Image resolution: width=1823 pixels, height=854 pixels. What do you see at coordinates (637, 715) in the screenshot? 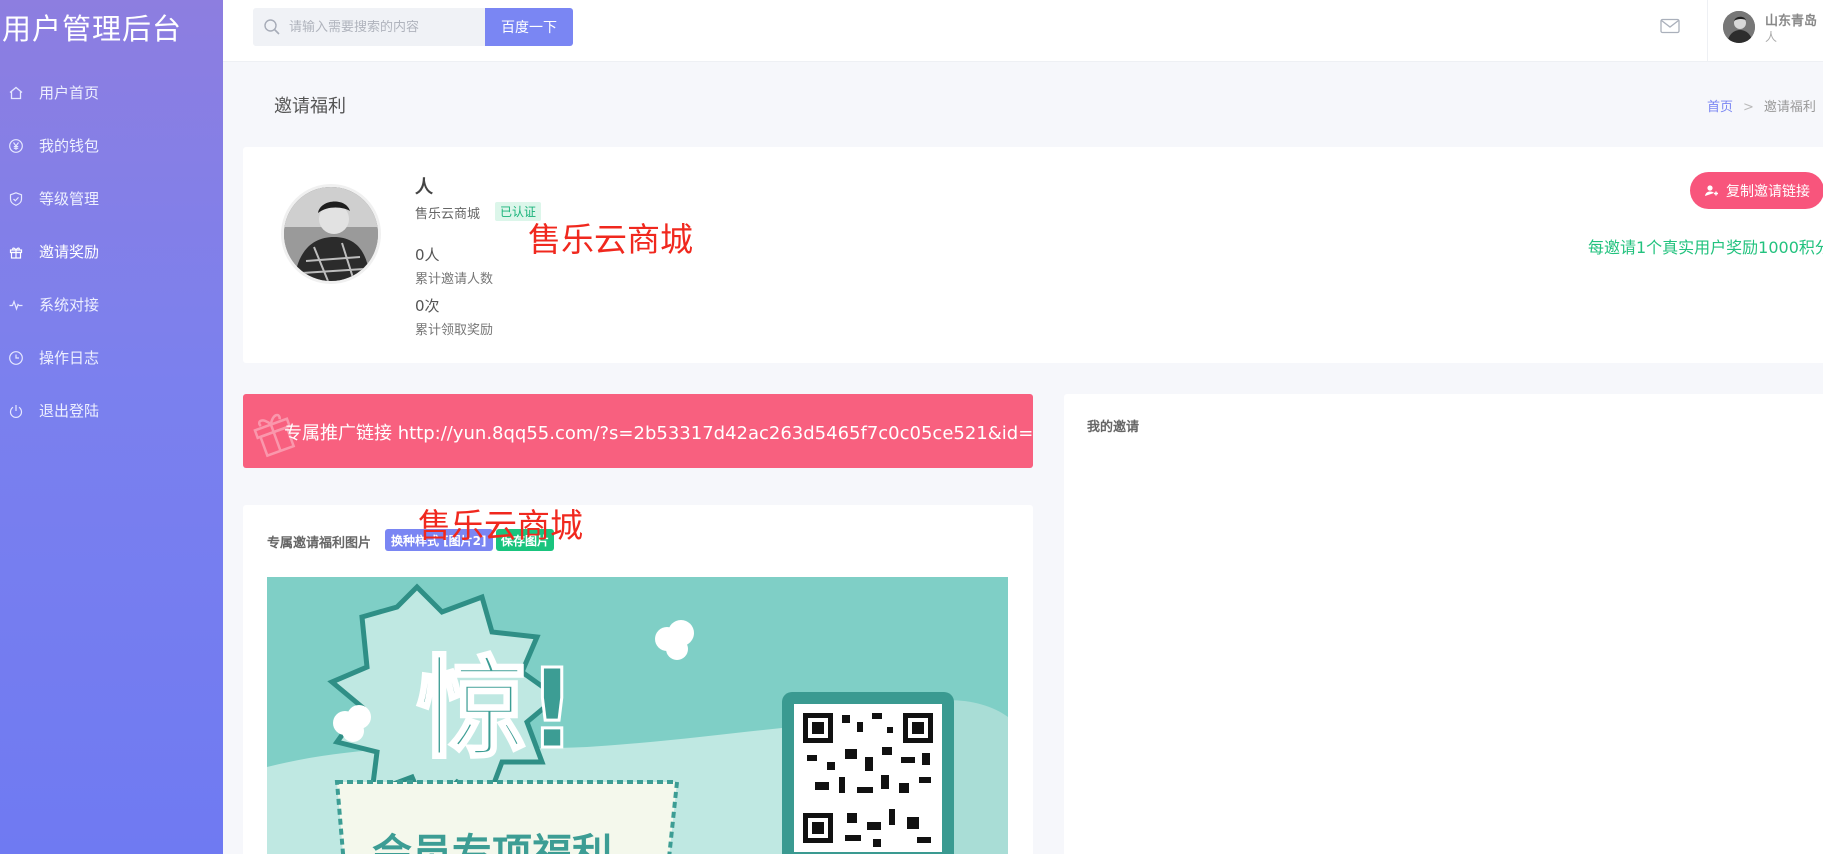
I see `invite-poster-image: 惊! 会员专项福利` at bounding box center [637, 715].